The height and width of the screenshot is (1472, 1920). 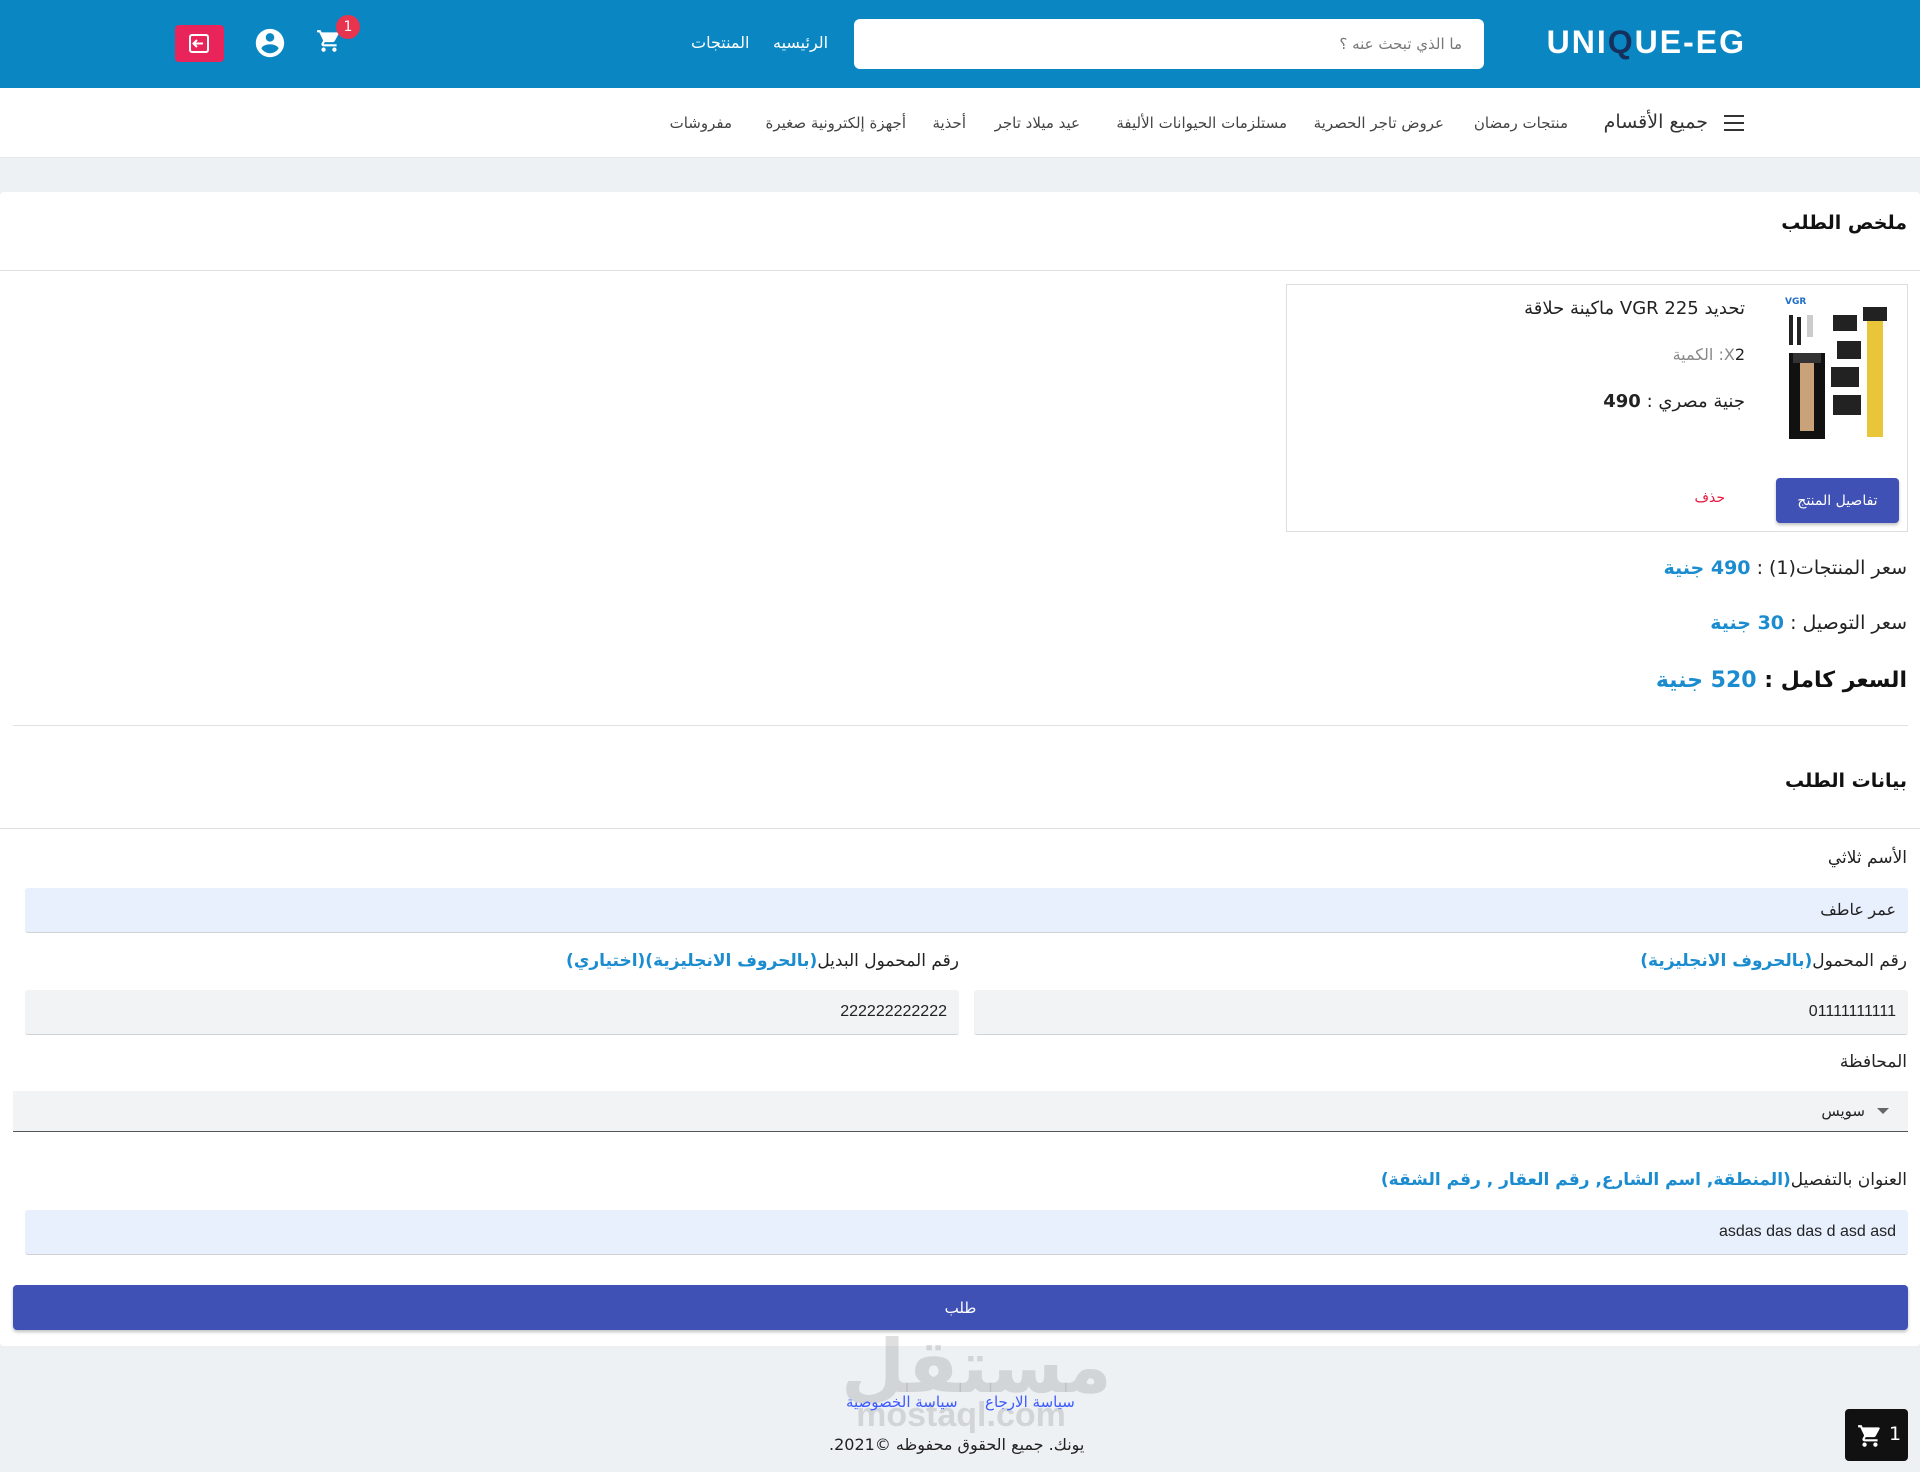 What do you see at coordinates (1895, 1434) in the screenshot?
I see `floating-cart-count: 1` at bounding box center [1895, 1434].